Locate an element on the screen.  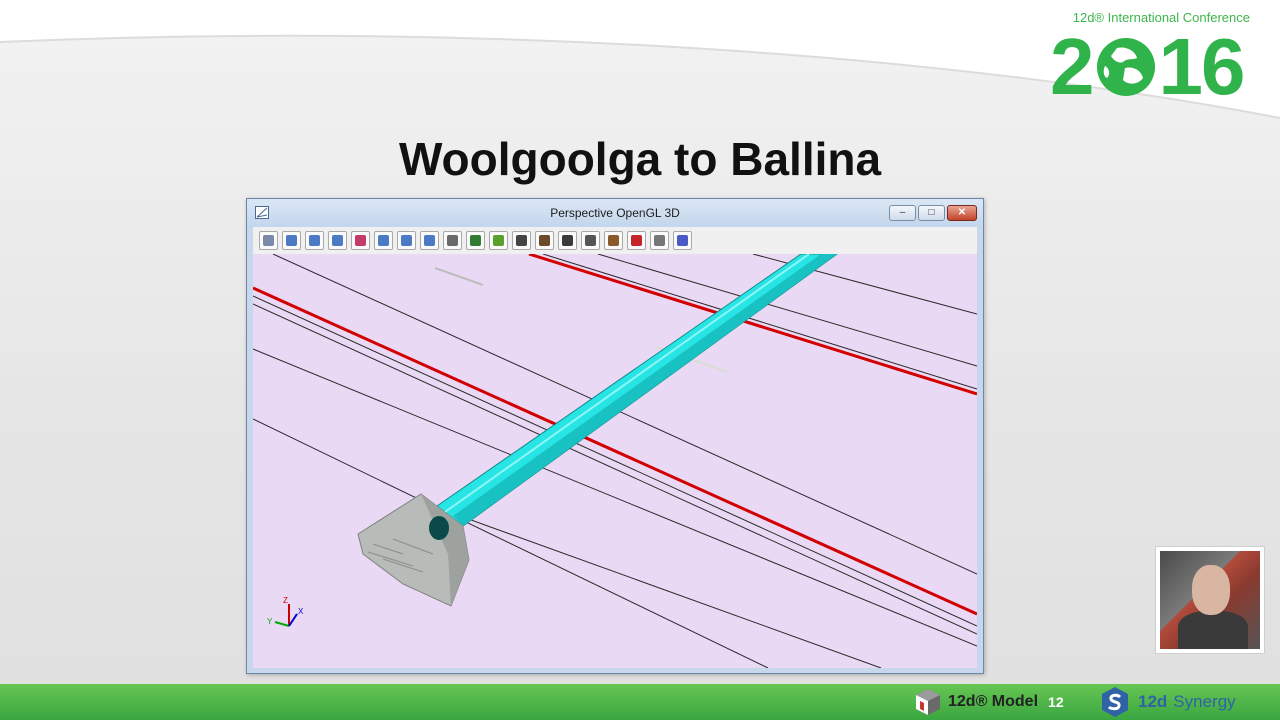
conference-year: 2 16 is located at coordinates (1148, 67).